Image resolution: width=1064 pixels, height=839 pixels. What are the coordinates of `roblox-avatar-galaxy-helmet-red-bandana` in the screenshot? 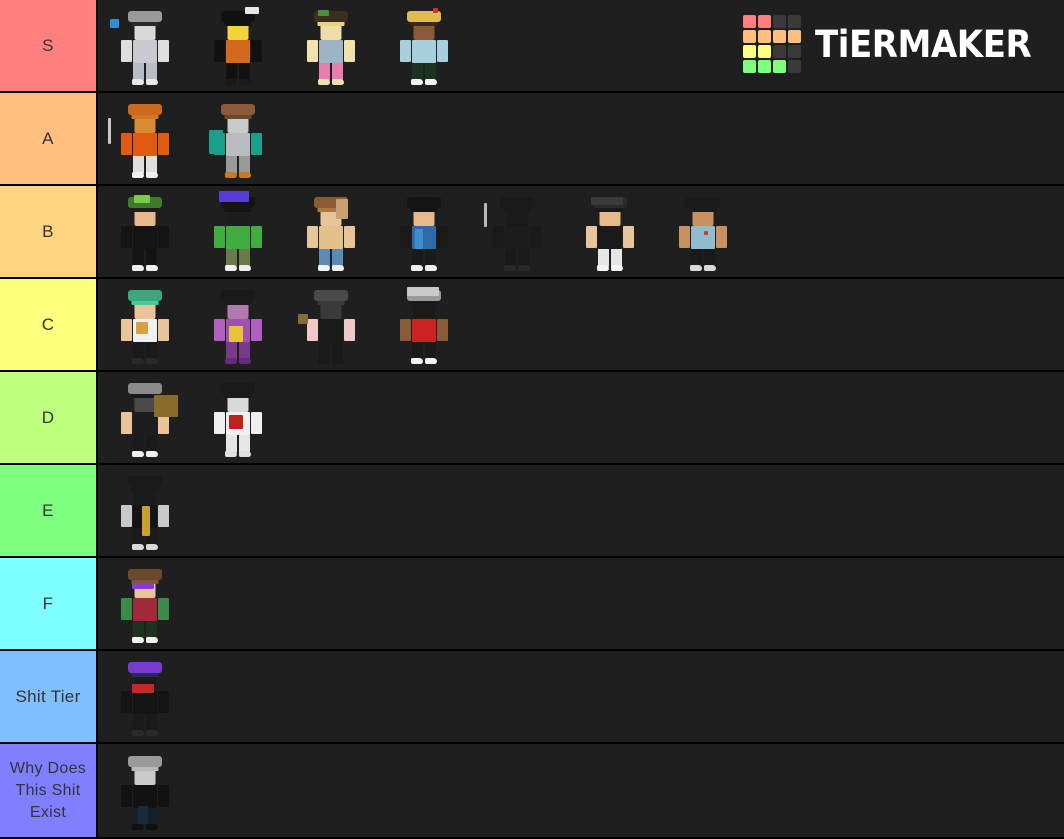 It's located at (144, 696).